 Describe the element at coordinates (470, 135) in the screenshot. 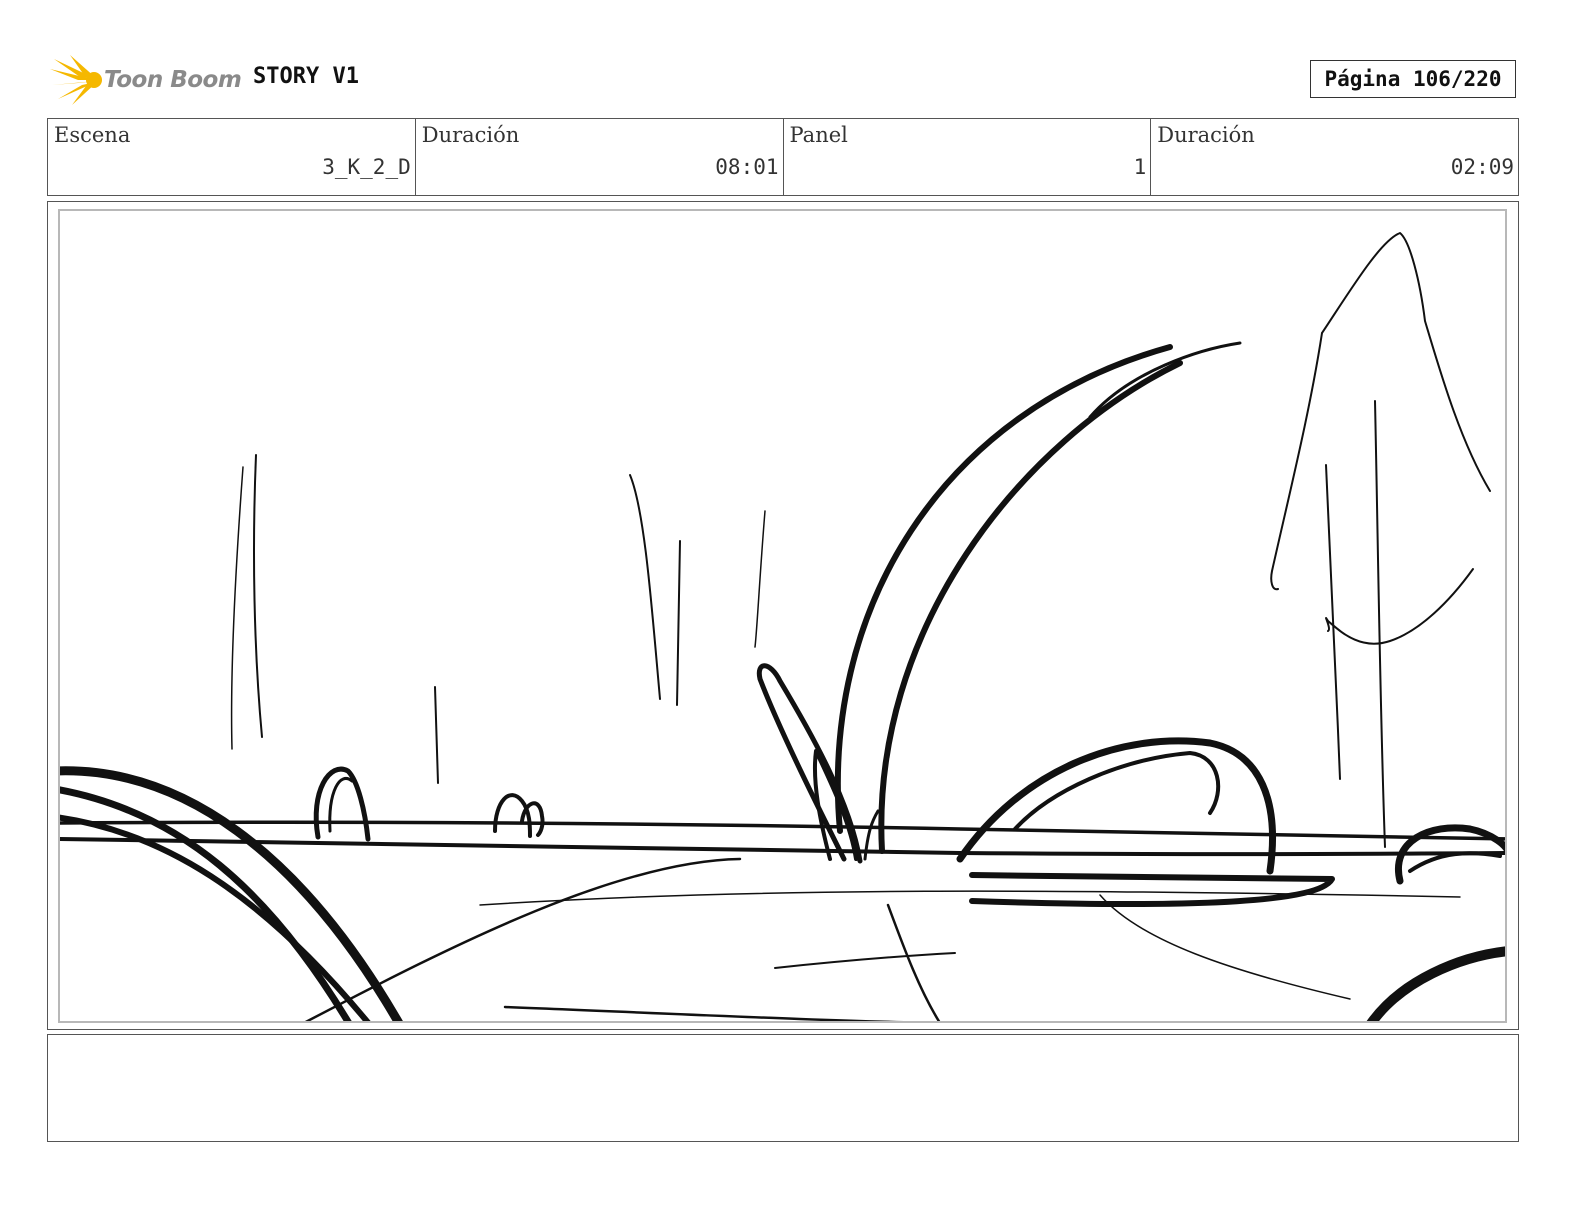

I see `scene-duration-label: Duración` at that location.